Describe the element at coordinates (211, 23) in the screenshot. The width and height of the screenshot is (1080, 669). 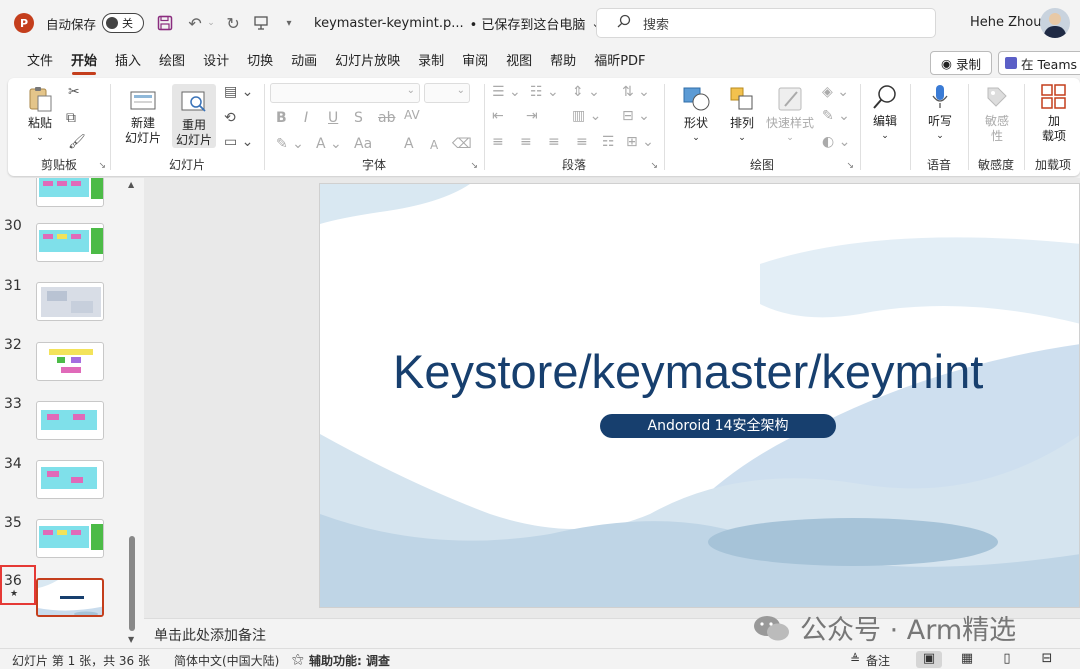
I see `undo-dropdown-icon: ⌄` at that location.